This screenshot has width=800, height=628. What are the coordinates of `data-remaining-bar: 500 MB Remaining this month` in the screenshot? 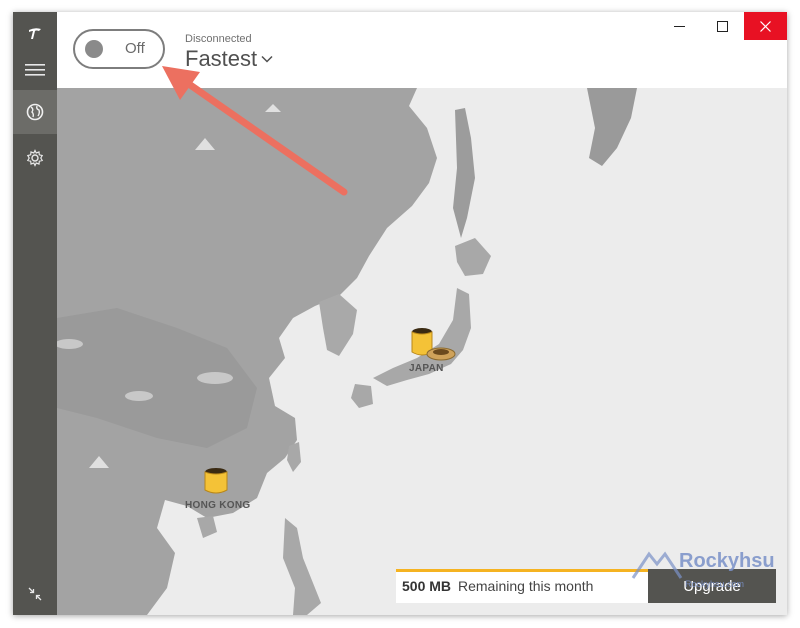 It's located at (522, 586).